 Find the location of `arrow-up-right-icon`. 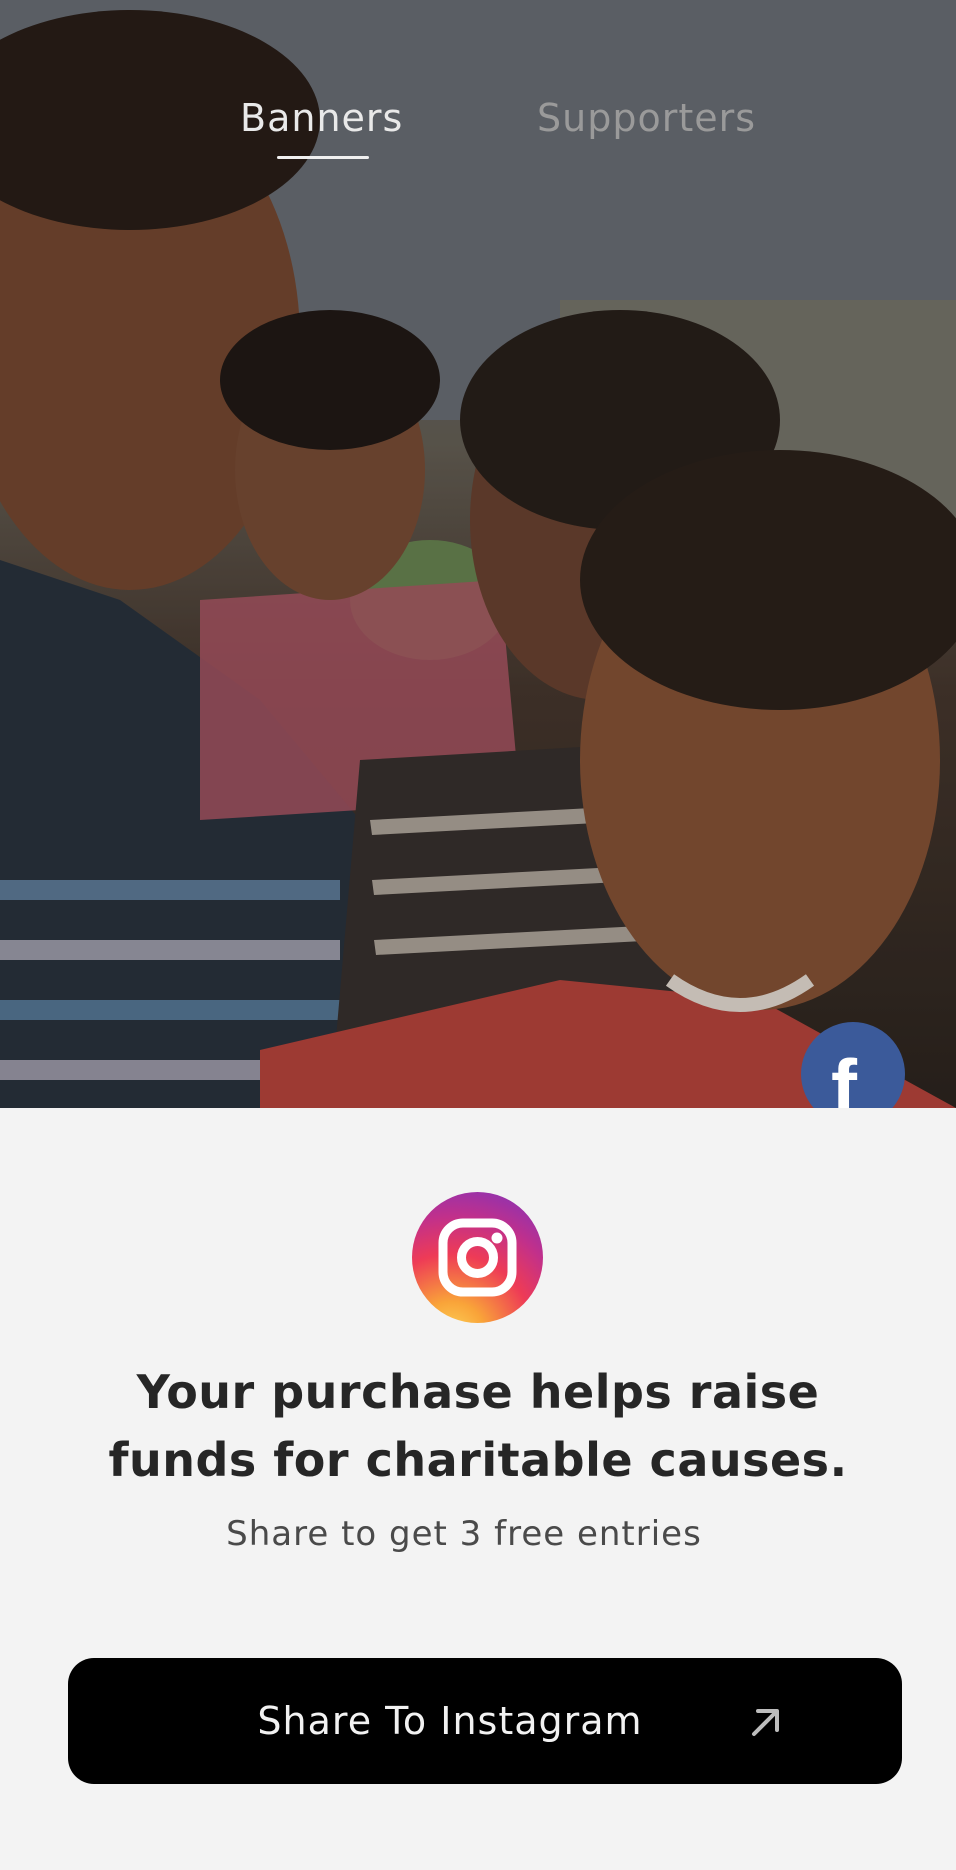

arrow-up-right-icon is located at coordinates (765, 1722).